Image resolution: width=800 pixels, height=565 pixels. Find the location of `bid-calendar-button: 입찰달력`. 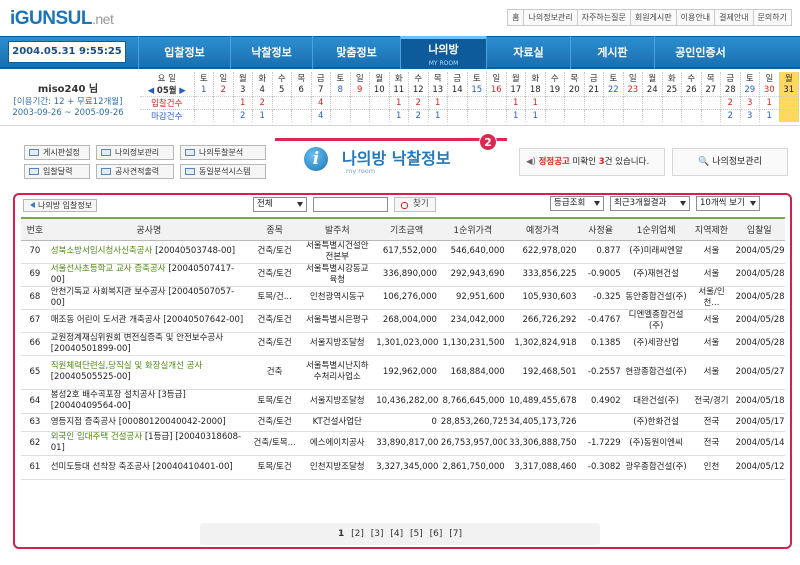

bid-calendar-button: 입찰달력 is located at coordinates (57, 171).